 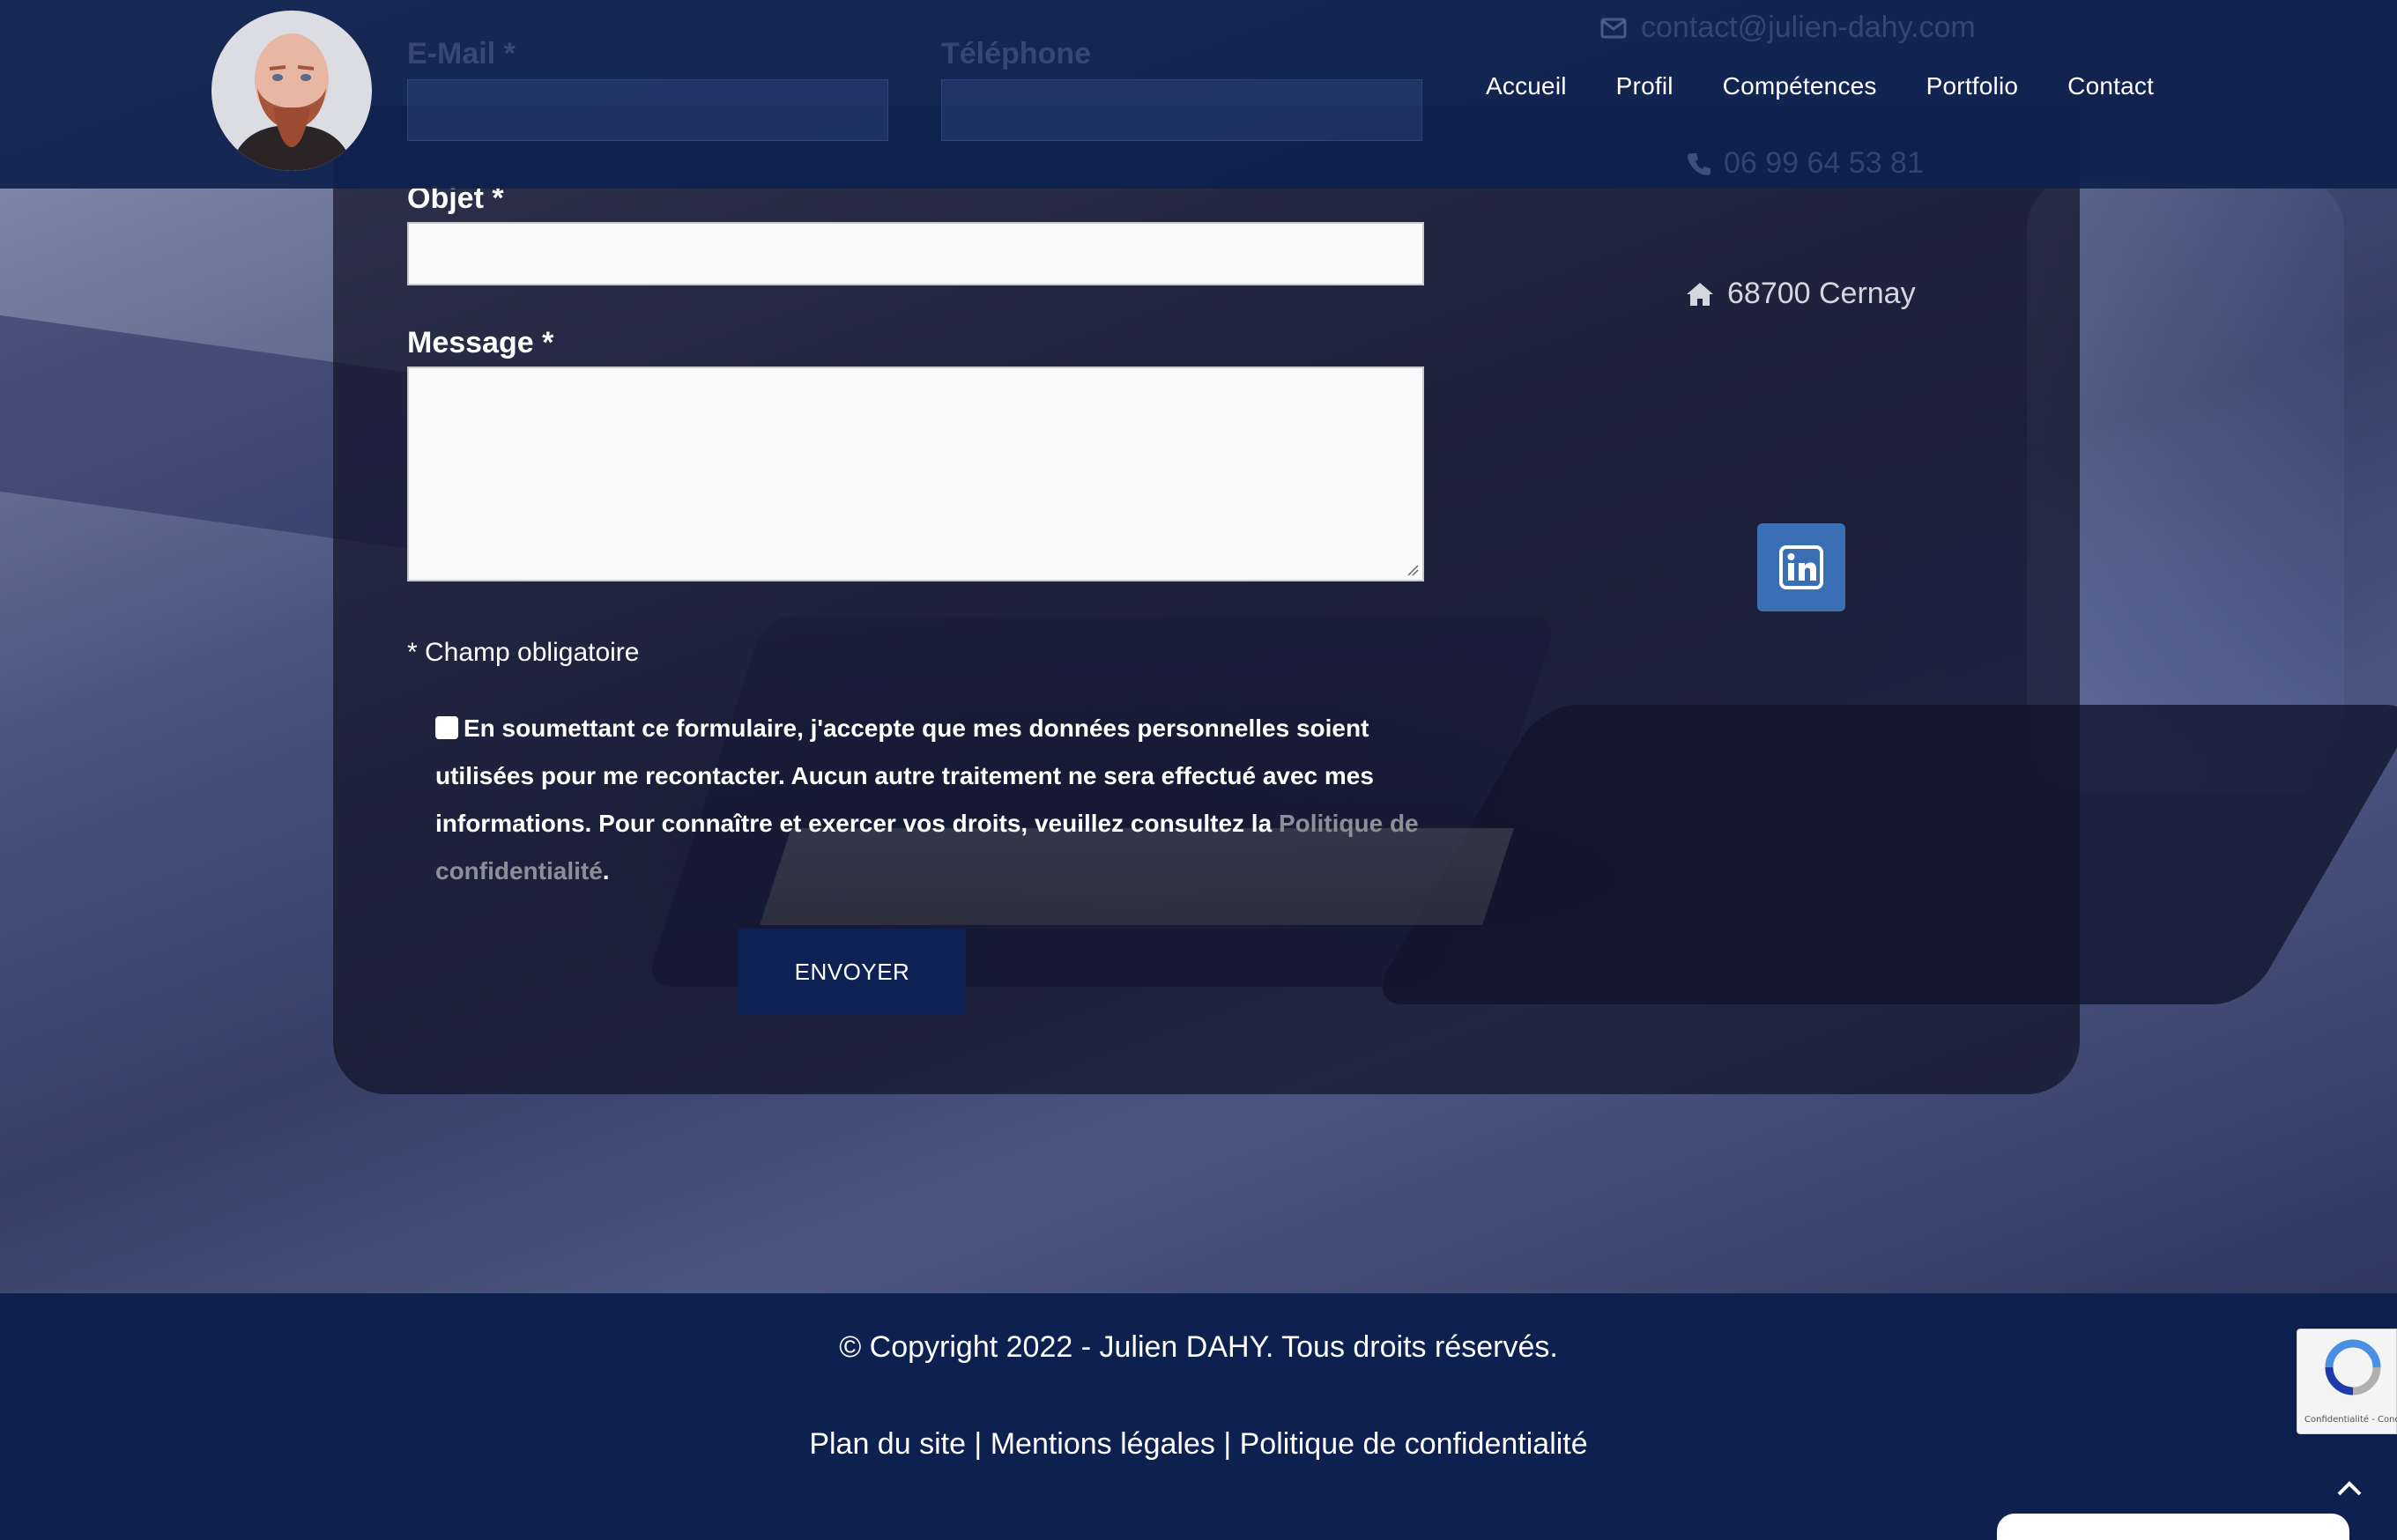 I want to click on avatar-illustration, so click(x=292, y=91).